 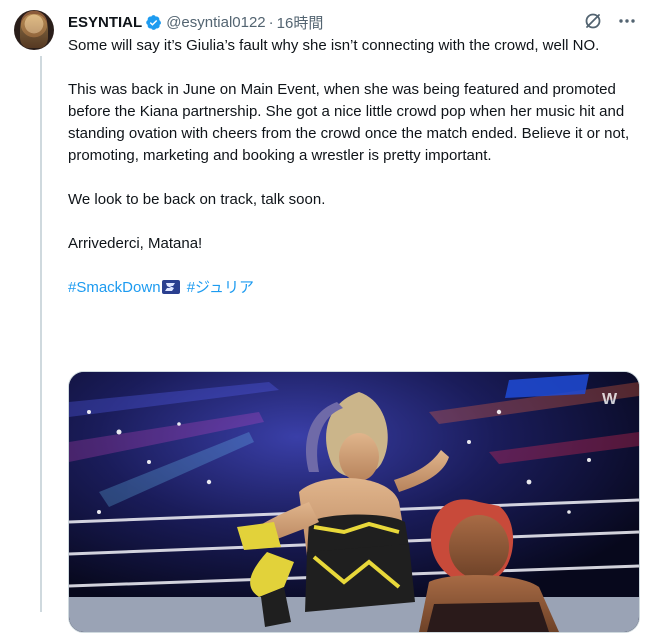 What do you see at coordinates (170, 287) in the screenshot?
I see `smackdown-emoji-icon` at bounding box center [170, 287].